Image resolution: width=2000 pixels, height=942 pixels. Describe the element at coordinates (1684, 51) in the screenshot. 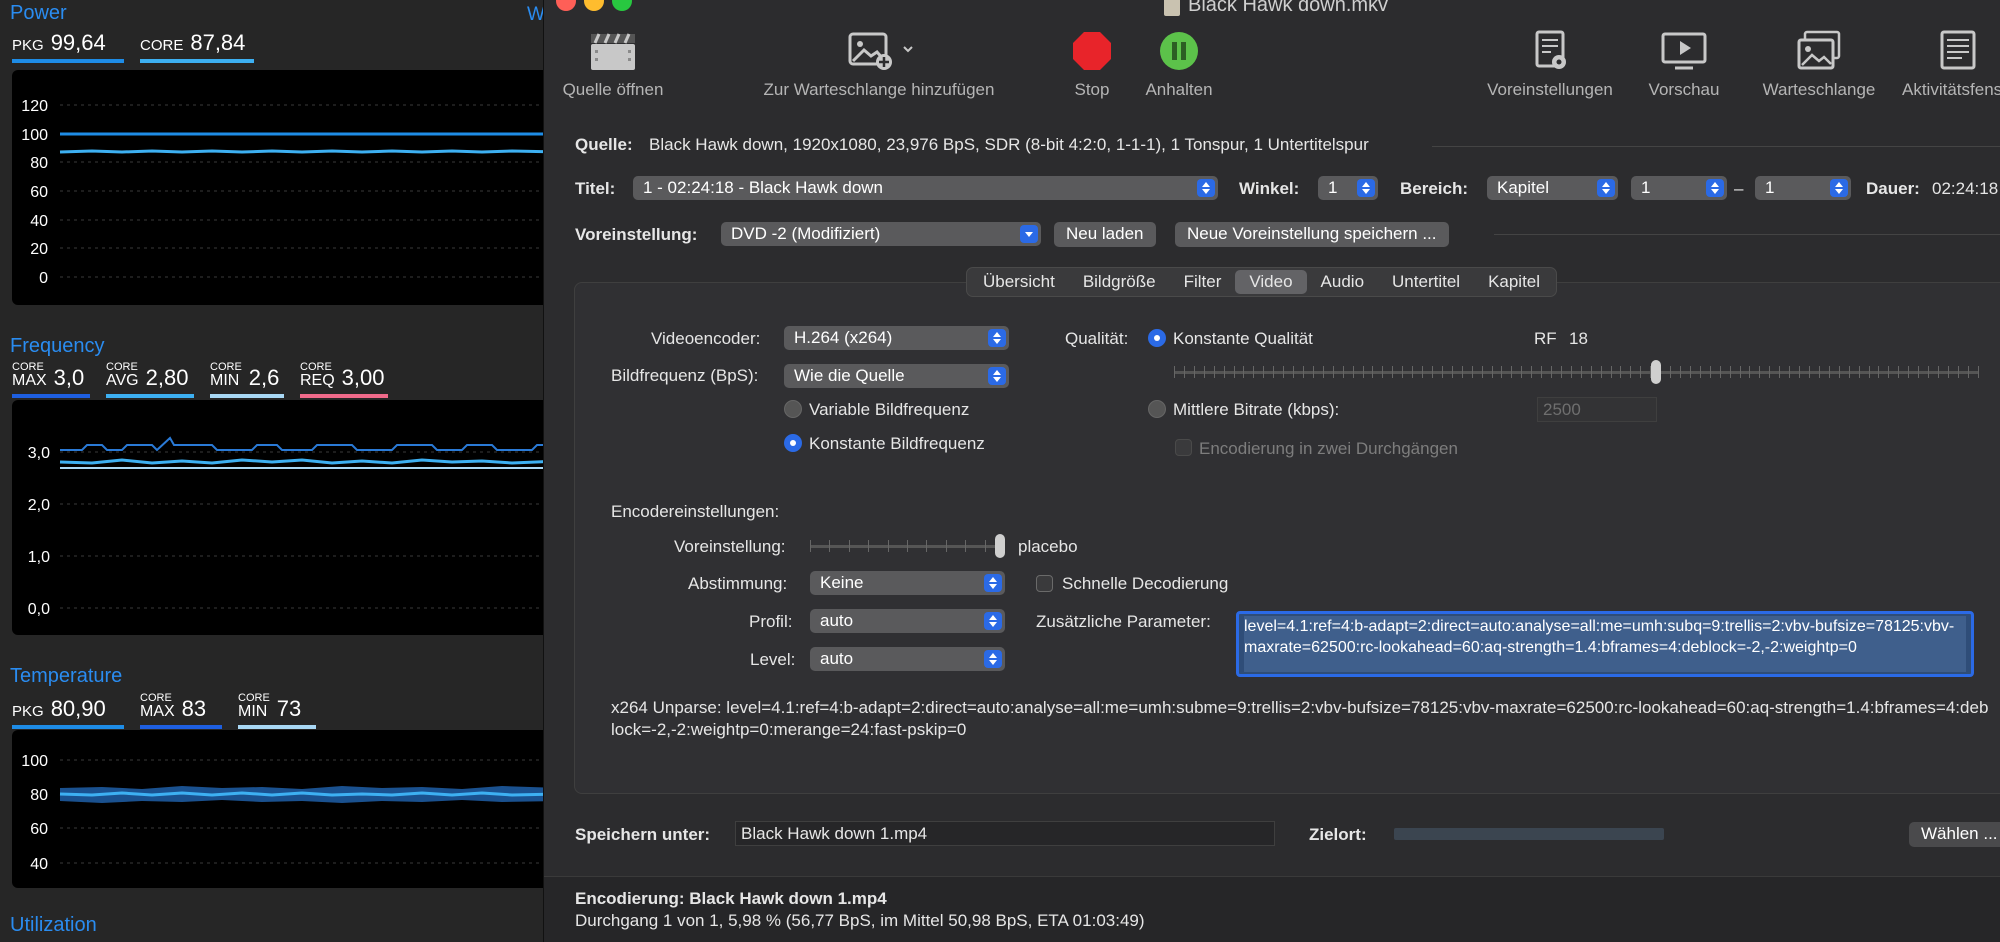

I see `preview-icon` at that location.